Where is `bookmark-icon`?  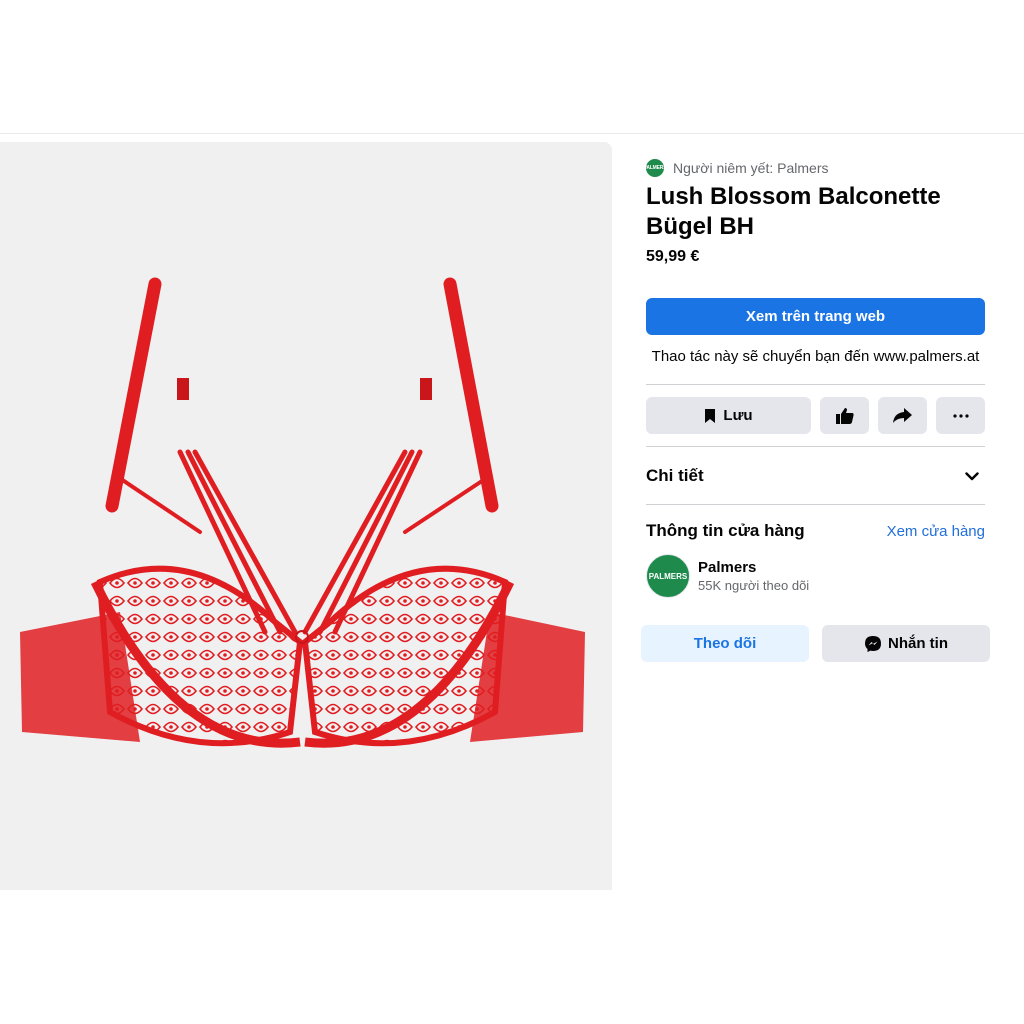
bookmark-icon is located at coordinates (710, 416).